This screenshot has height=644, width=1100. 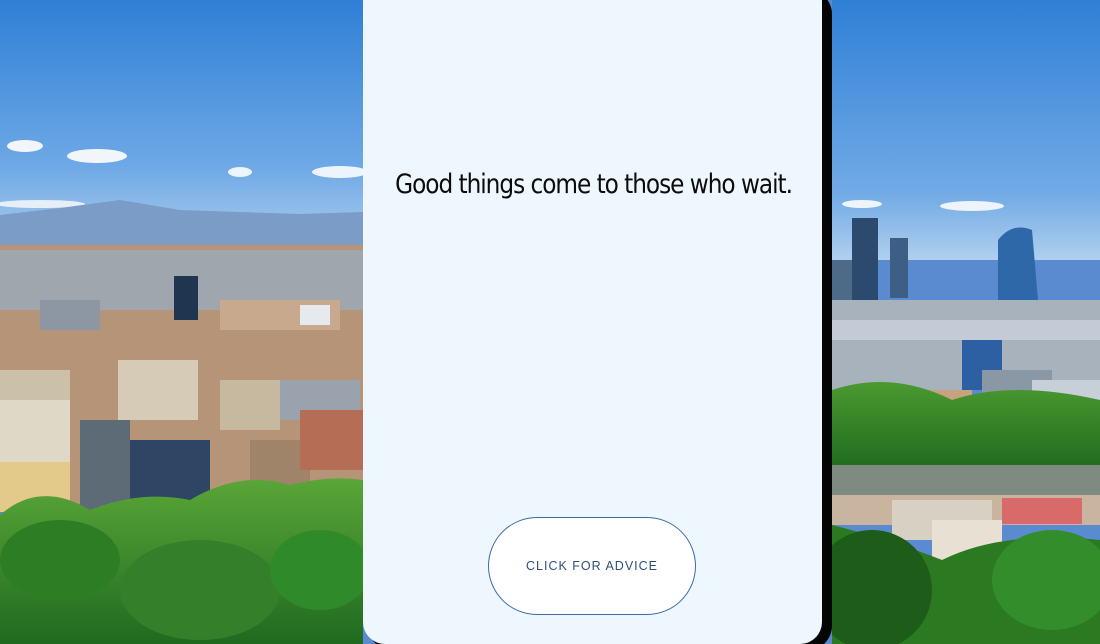 What do you see at coordinates (592, 566) in the screenshot?
I see `click-for-advice-button: CLICK FOR ADVICE` at bounding box center [592, 566].